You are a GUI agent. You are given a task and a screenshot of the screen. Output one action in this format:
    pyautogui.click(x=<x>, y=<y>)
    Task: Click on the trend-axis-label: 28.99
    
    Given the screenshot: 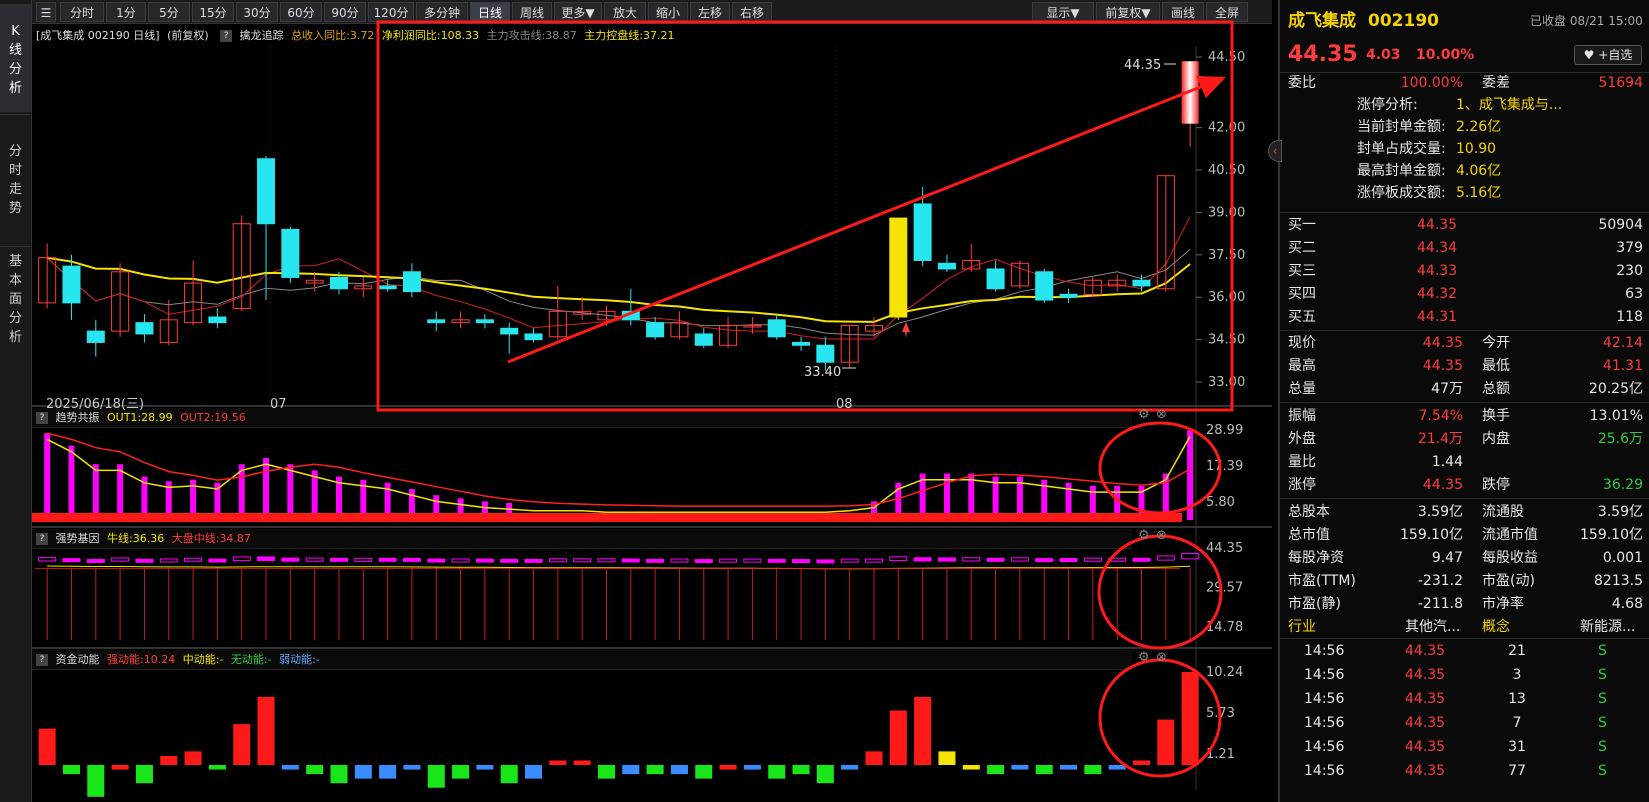 What is the action you would take?
    pyautogui.click(x=1224, y=430)
    